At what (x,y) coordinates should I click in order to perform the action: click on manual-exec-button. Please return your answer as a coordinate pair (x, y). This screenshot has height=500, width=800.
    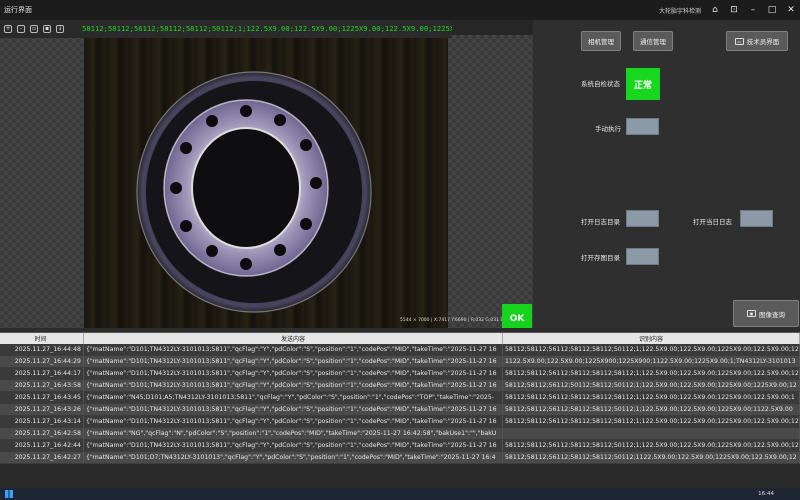
    Looking at the image, I should click on (642, 126).